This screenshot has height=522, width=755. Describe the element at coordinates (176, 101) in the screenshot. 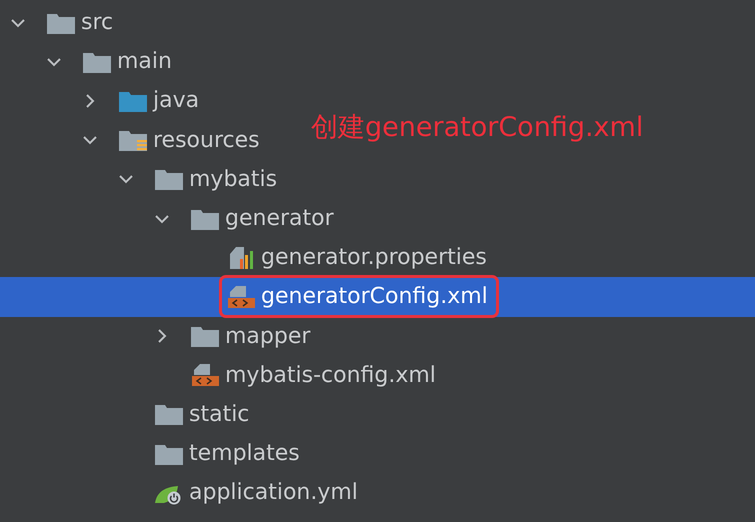

I see `tree-item: java` at that location.